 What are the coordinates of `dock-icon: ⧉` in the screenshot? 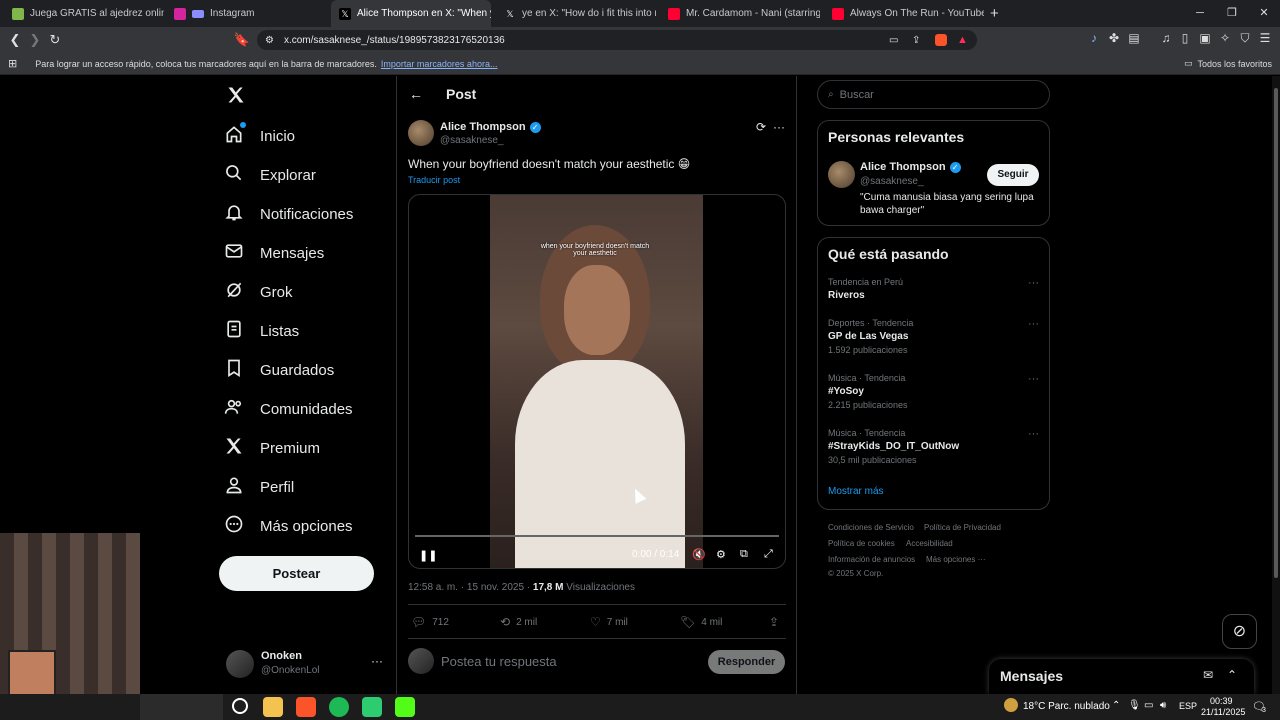 It's located at (744, 554).